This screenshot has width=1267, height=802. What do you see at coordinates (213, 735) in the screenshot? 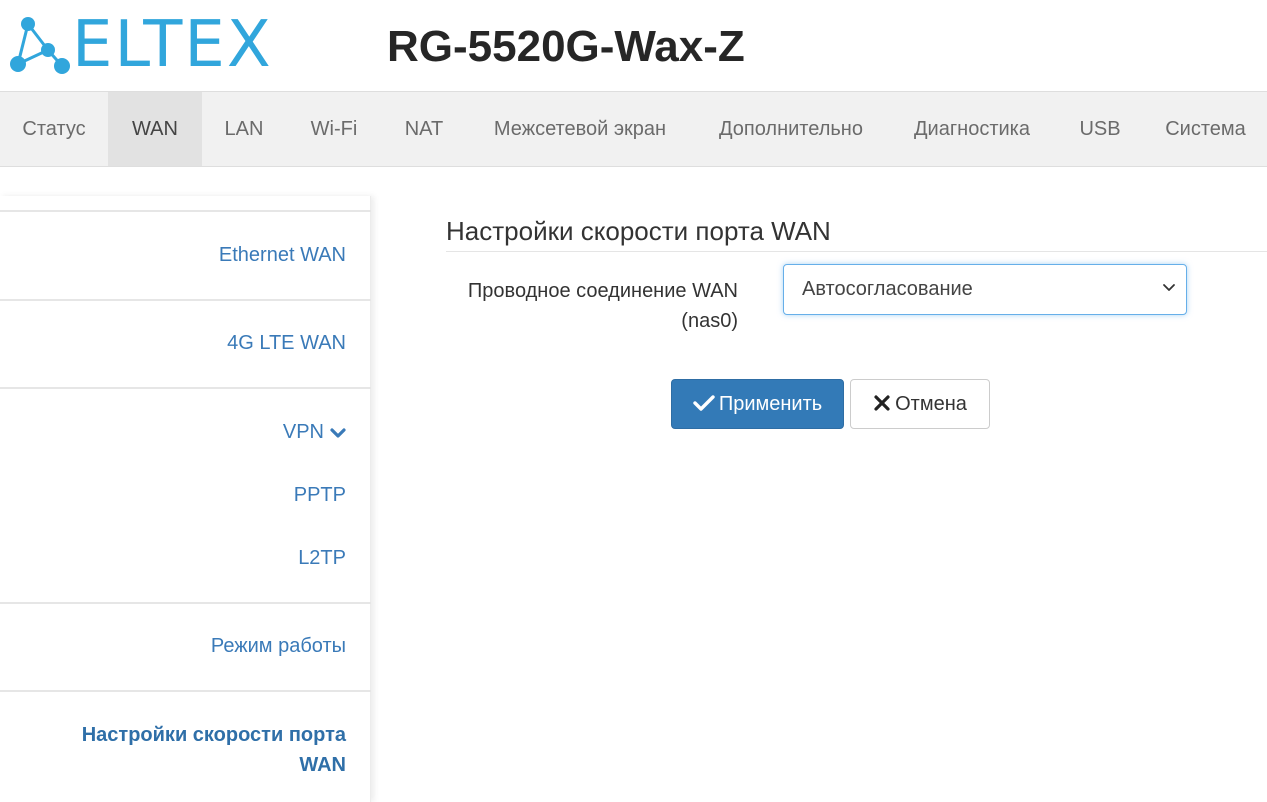
I see `sidebar-item-wan-port-speed-line1: Настройки скорости порта` at bounding box center [213, 735].